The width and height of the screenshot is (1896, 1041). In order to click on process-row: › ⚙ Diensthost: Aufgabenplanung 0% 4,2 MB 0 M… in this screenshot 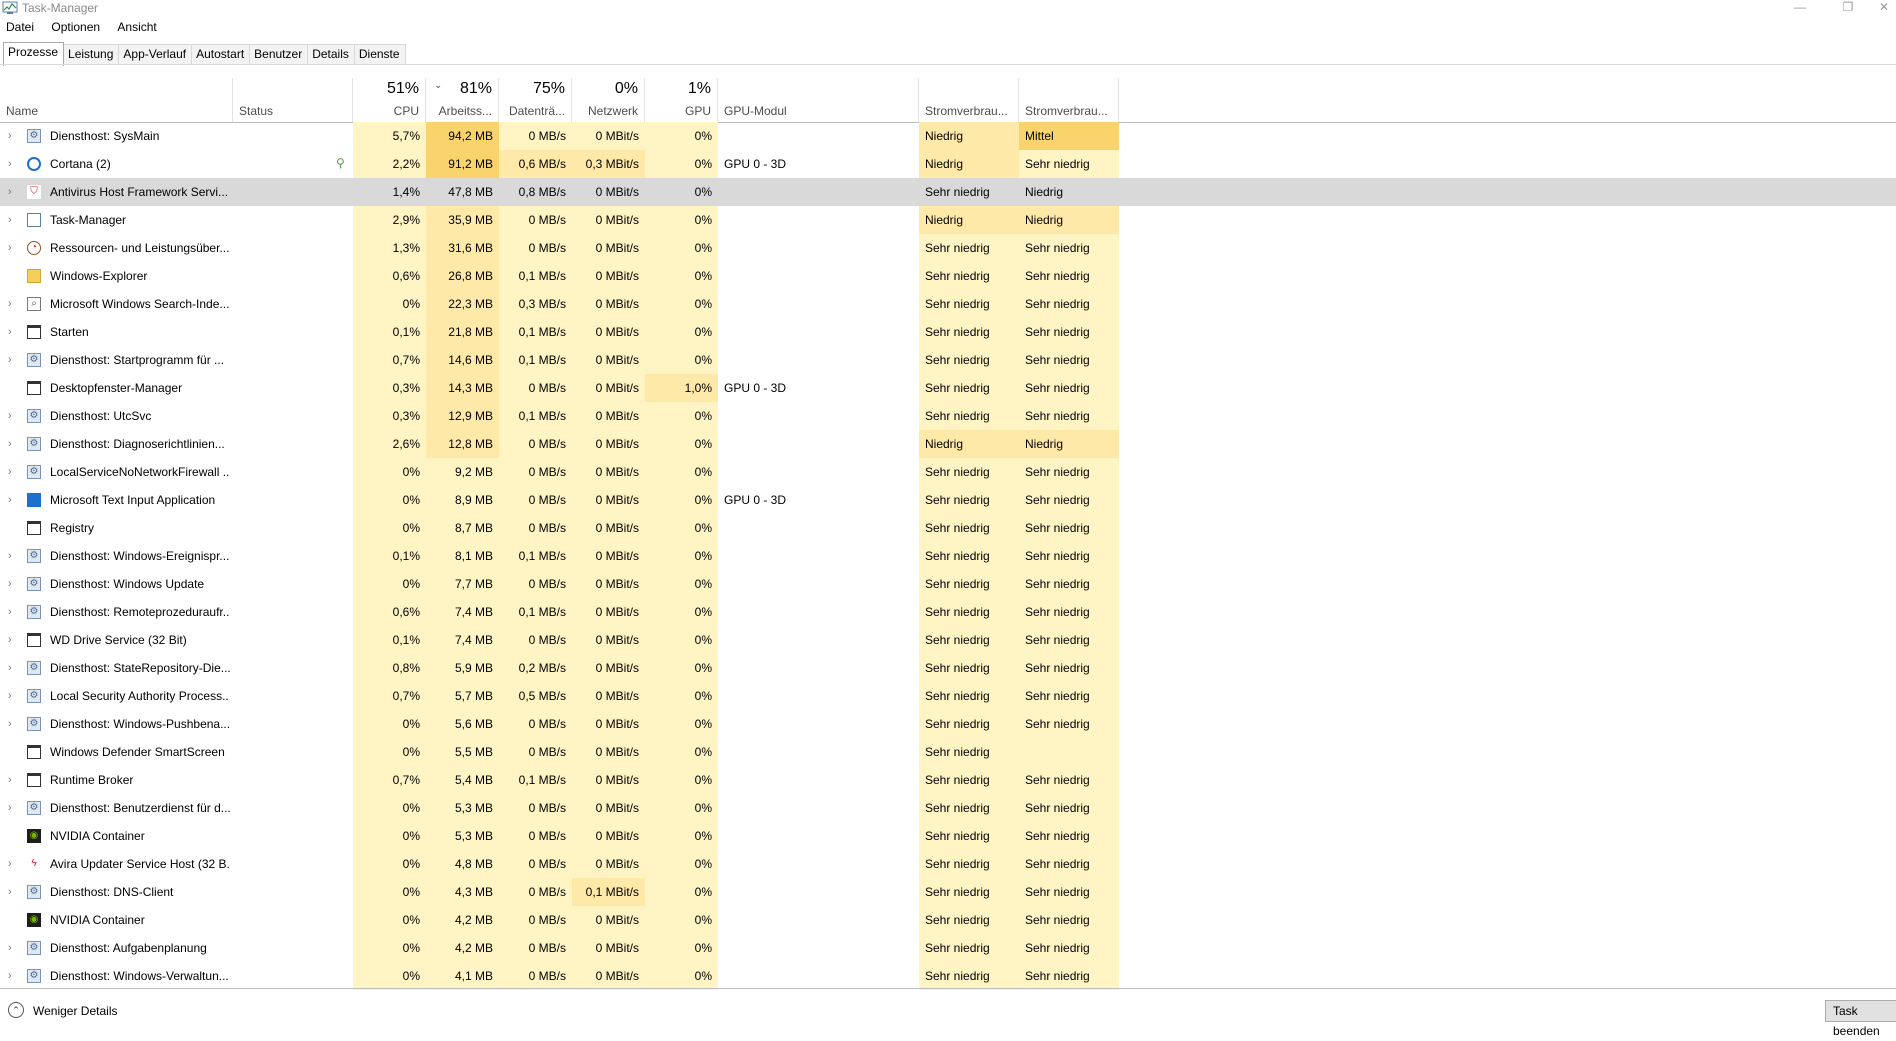, I will do `click(948, 948)`.